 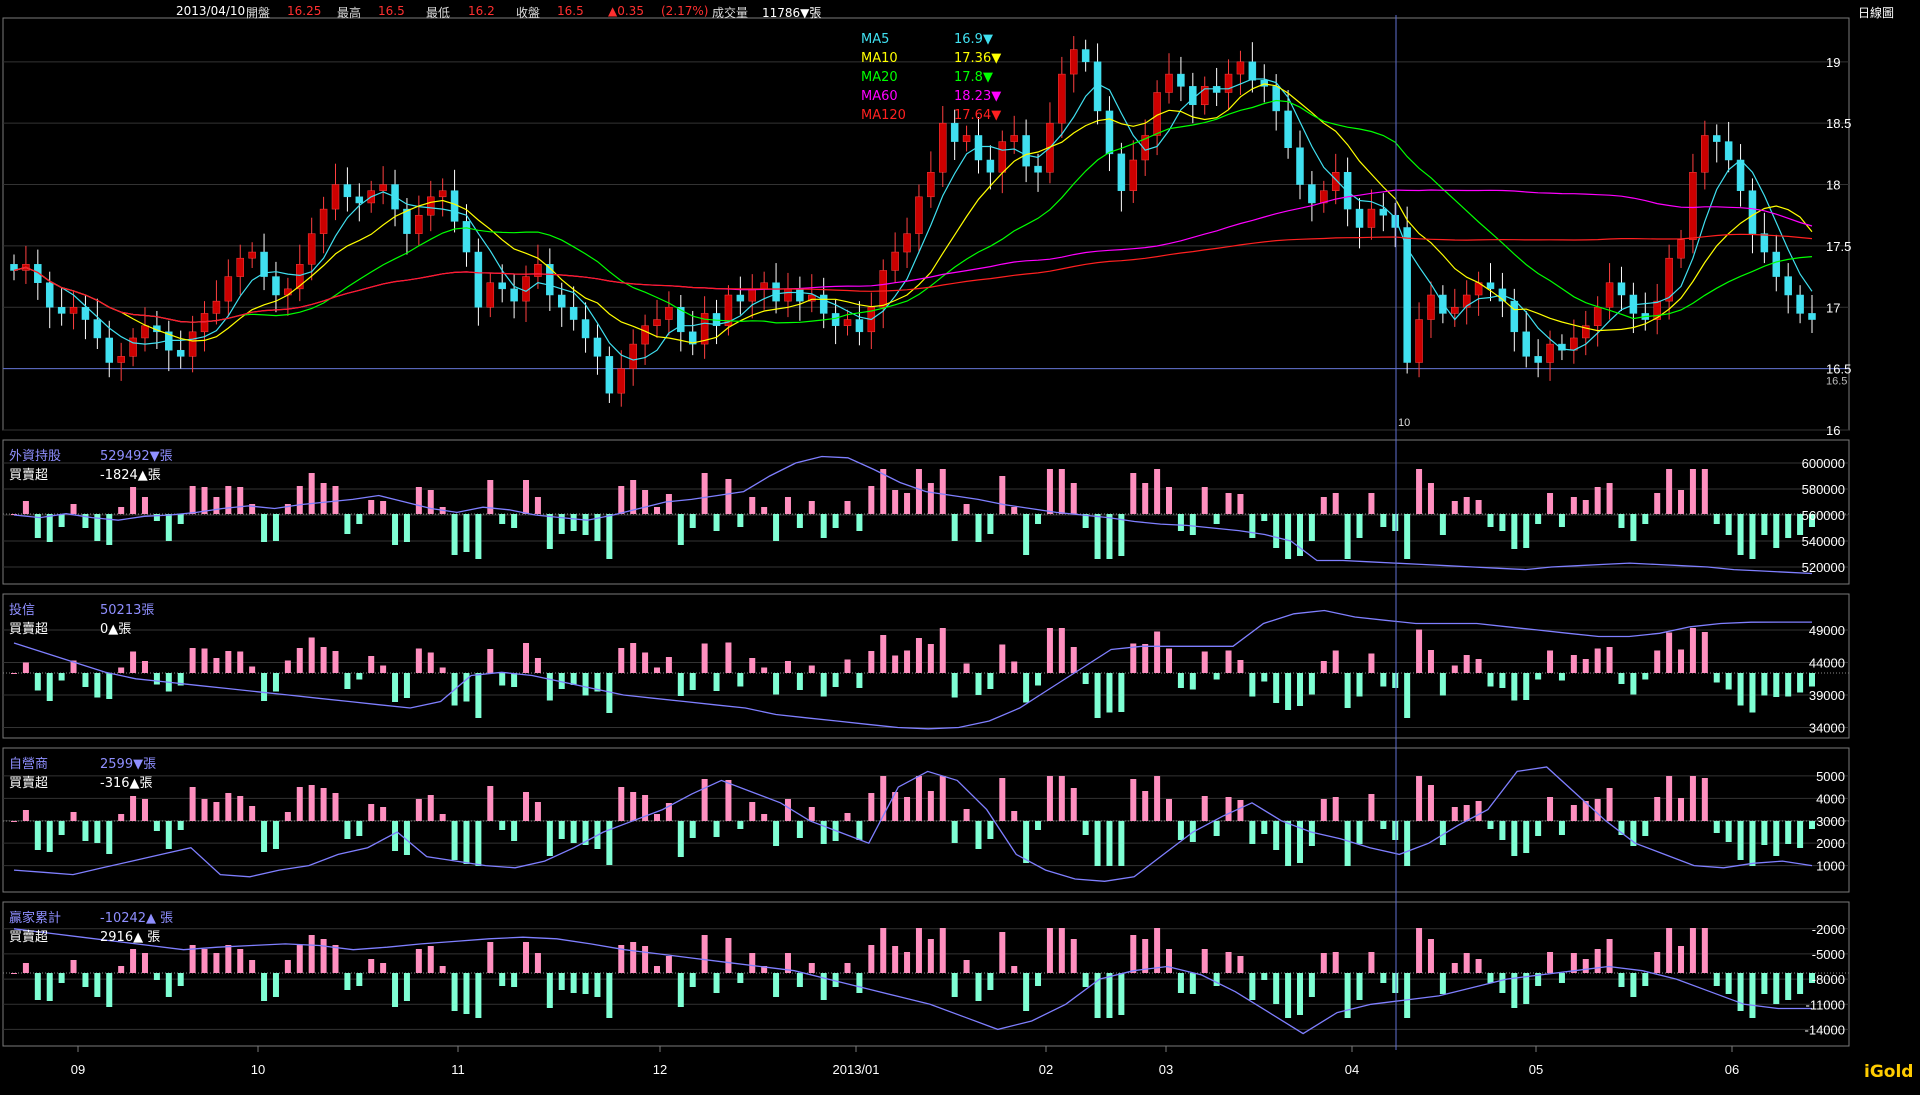 What do you see at coordinates (211, 11) in the screenshot?
I see `header-date: 2013/04/10` at bounding box center [211, 11].